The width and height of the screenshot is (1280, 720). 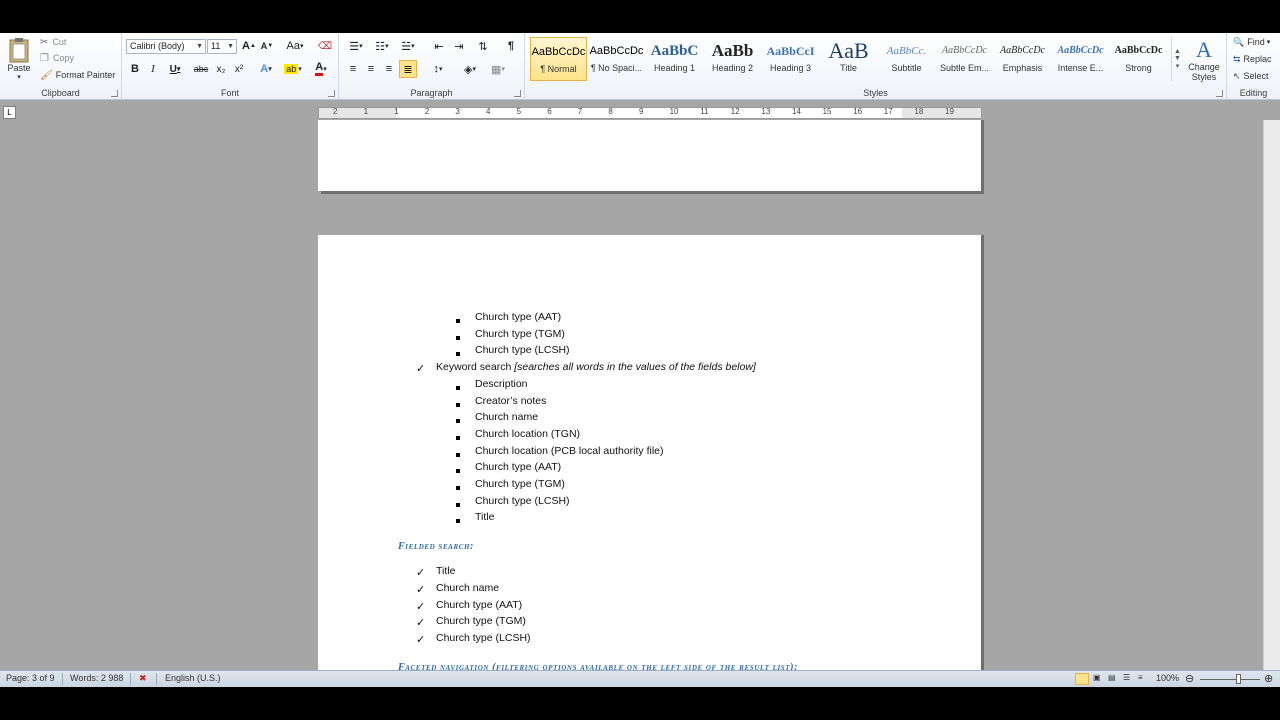 I want to click on ruler-number: 18, so click(x=919, y=111).